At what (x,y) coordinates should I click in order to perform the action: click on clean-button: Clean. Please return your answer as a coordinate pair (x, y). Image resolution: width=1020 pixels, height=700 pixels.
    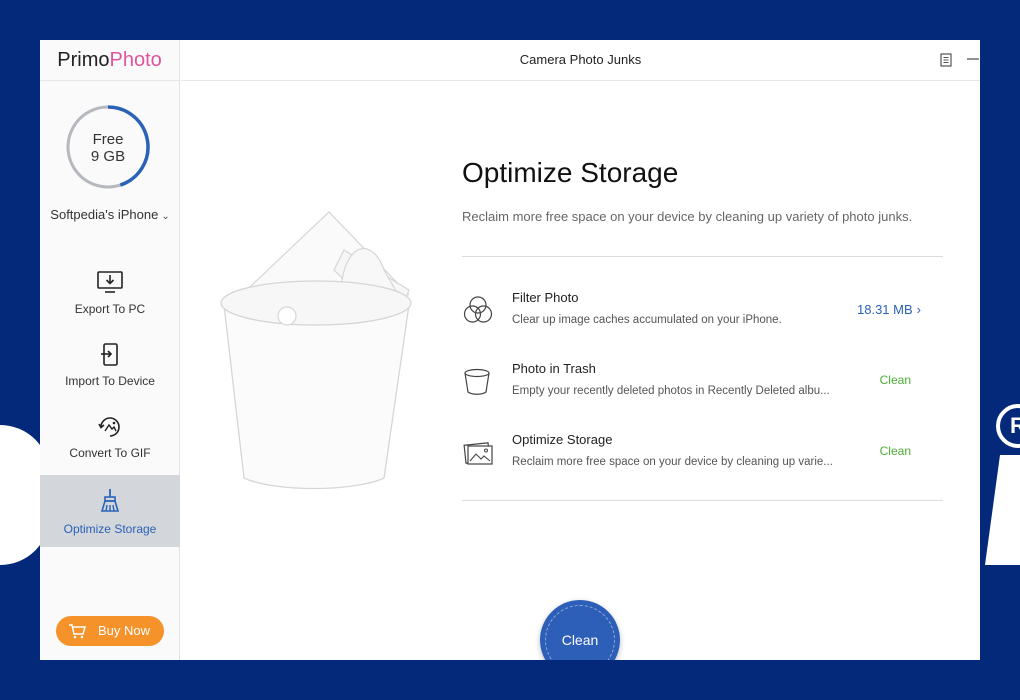
    Looking at the image, I should click on (580, 630).